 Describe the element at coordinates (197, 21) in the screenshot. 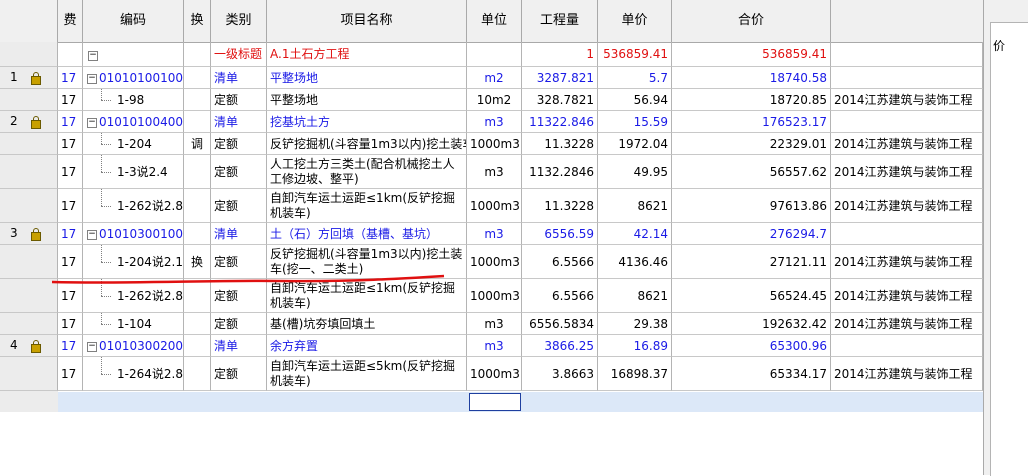

I see `col-header-huan: 换` at that location.